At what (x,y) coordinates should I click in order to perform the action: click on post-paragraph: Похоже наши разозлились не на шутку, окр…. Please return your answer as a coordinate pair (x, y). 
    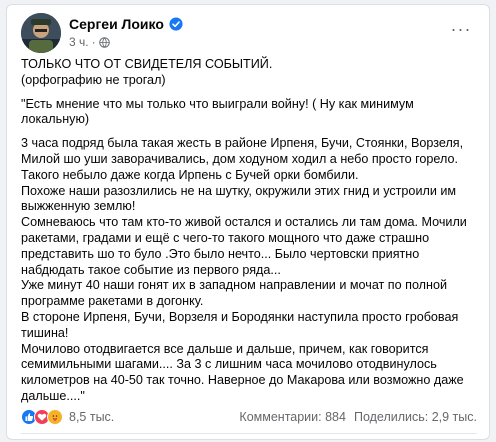
    Looking at the image, I should click on (239, 198).